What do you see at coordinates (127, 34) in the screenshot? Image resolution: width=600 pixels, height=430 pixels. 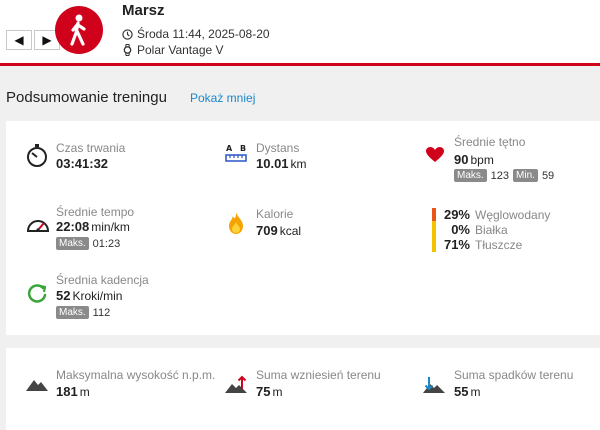 I see `clock-icon` at bounding box center [127, 34].